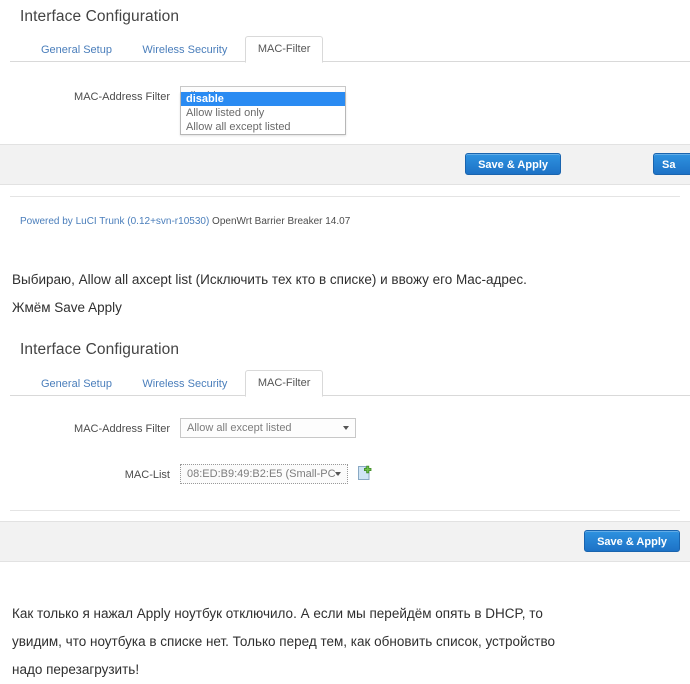 The height and width of the screenshot is (684, 690). What do you see at coordinates (184, 50) in the screenshot?
I see `tab-wireless-security-1: Wireless Security` at bounding box center [184, 50].